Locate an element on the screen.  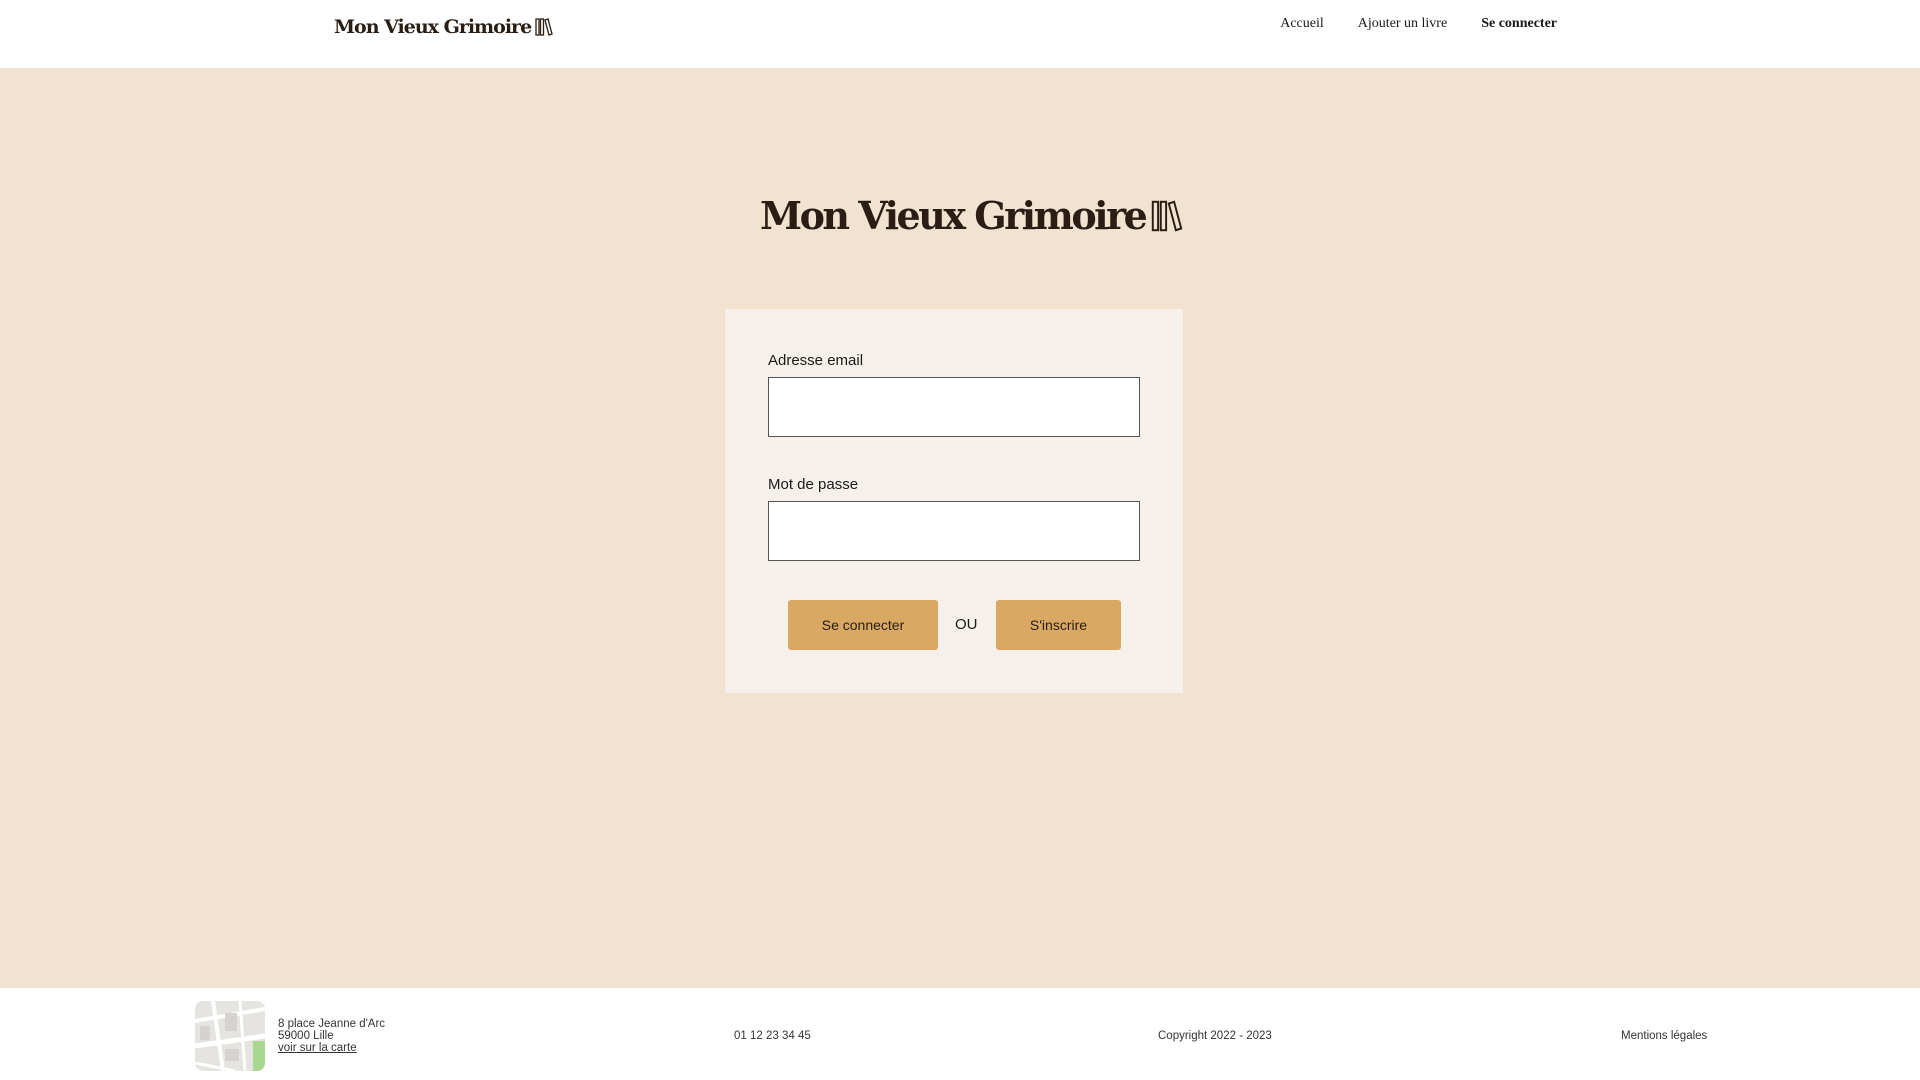
nav-home-link: Accueil is located at coordinates (1302, 24).